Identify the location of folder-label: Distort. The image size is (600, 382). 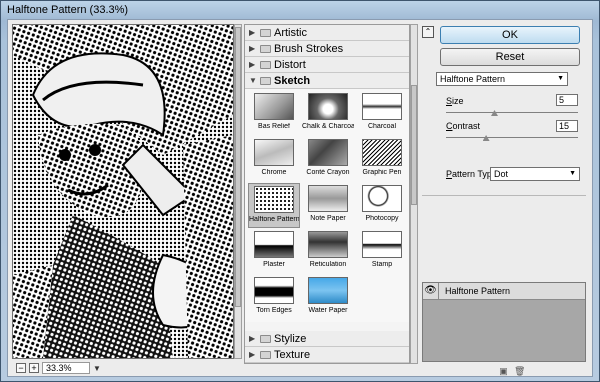
(290, 64).